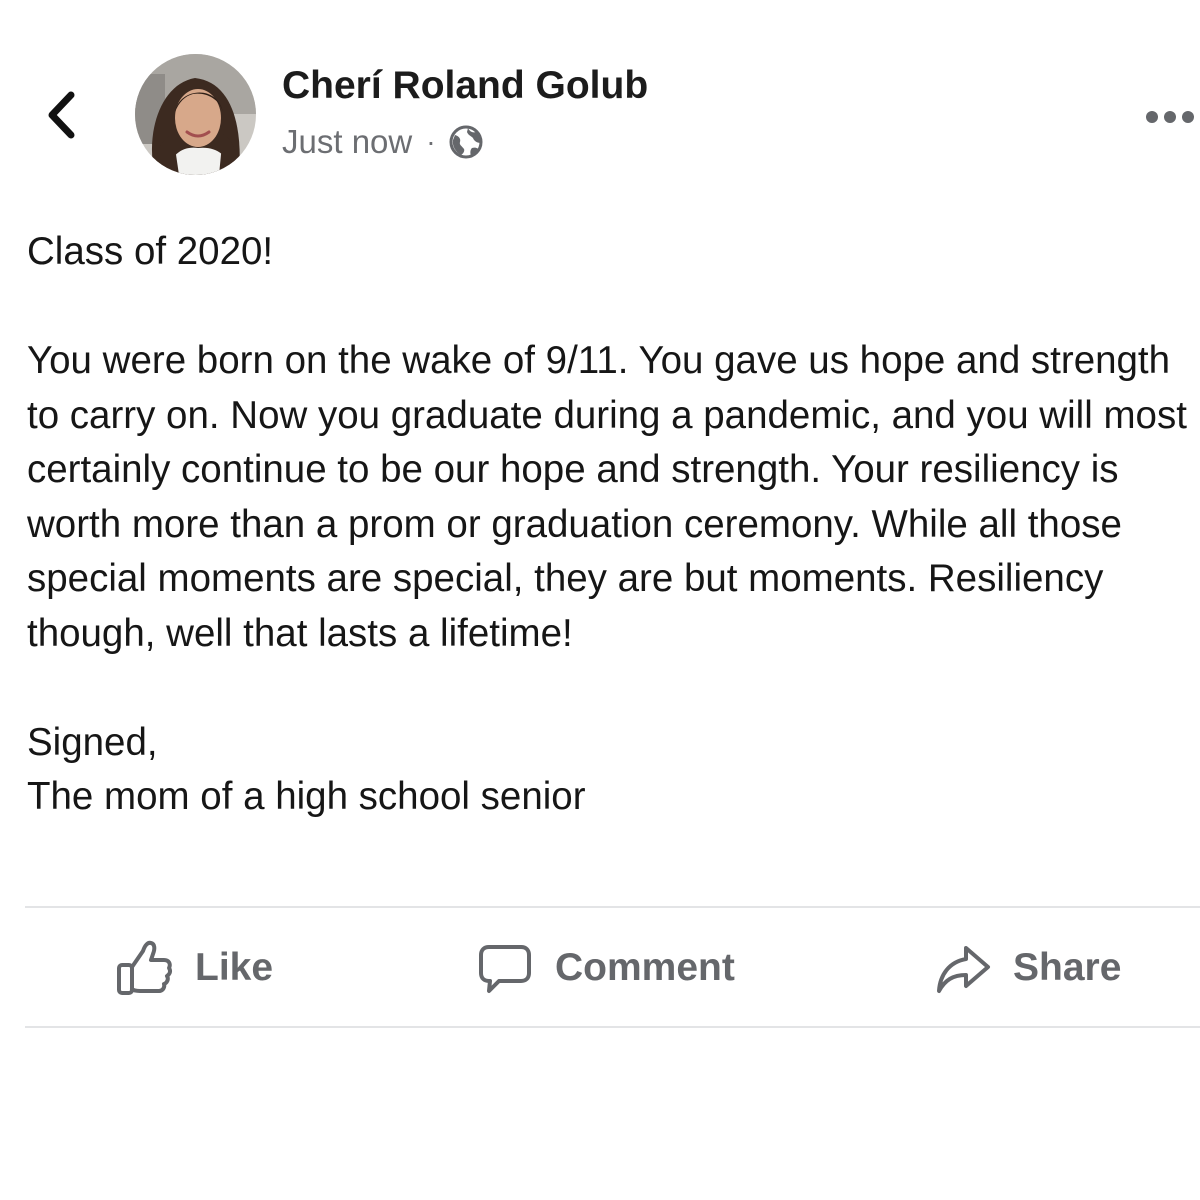 The height and width of the screenshot is (1200, 1200). Describe the element at coordinates (466, 142) in the screenshot. I see `globe-icon` at that location.